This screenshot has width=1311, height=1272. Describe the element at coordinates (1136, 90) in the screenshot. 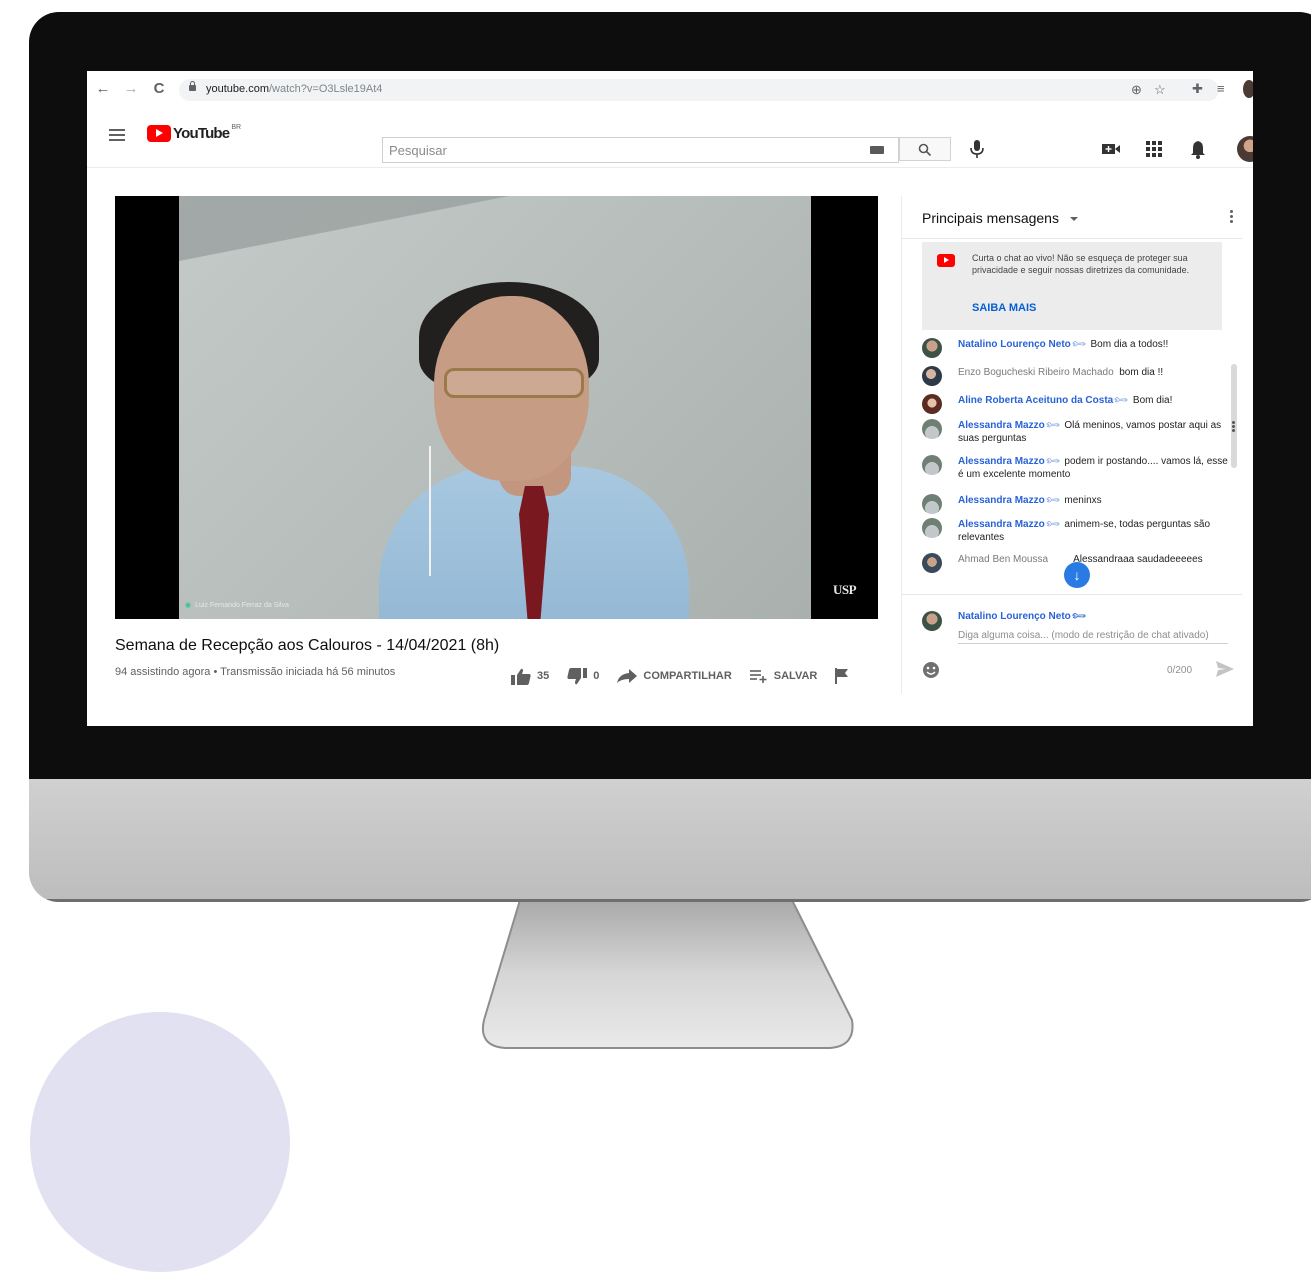

I see `install-icon: ⊕` at that location.